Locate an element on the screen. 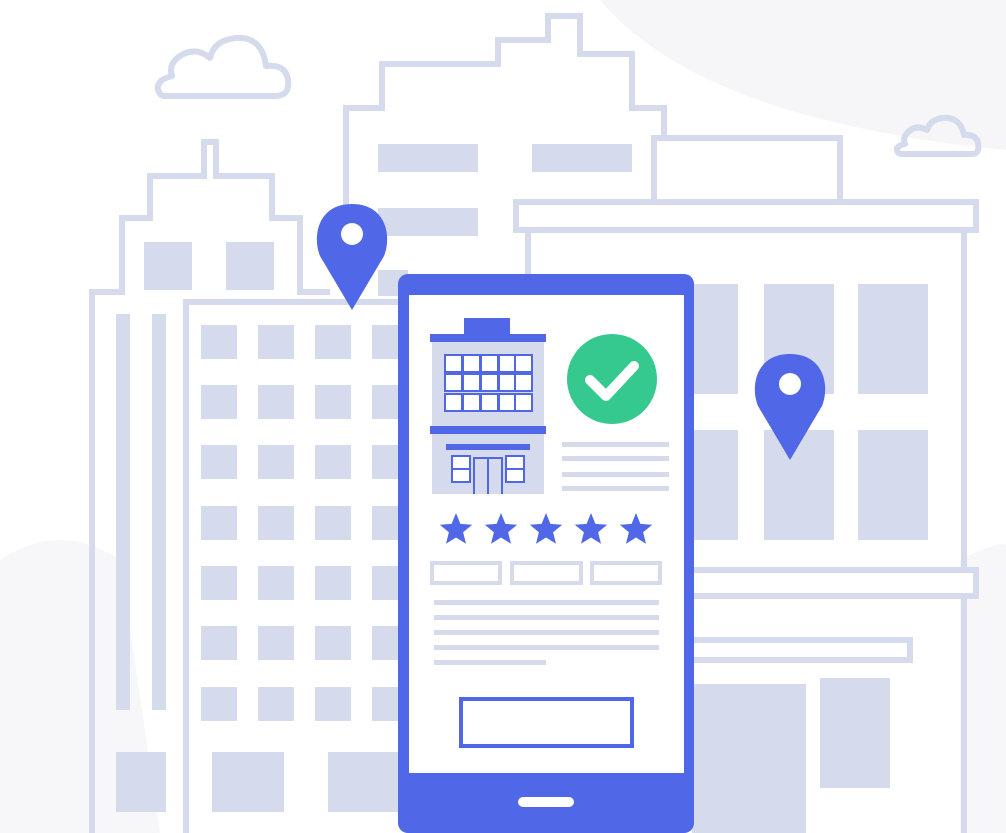 The height and width of the screenshot is (833, 1006). cloud-icon is located at coordinates (223, 66).